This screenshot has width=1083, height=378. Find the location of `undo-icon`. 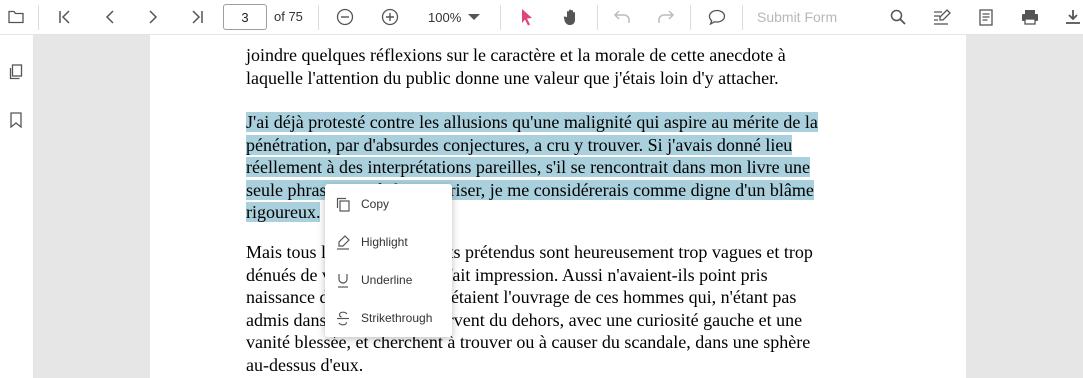

undo-icon is located at coordinates (622, 17).